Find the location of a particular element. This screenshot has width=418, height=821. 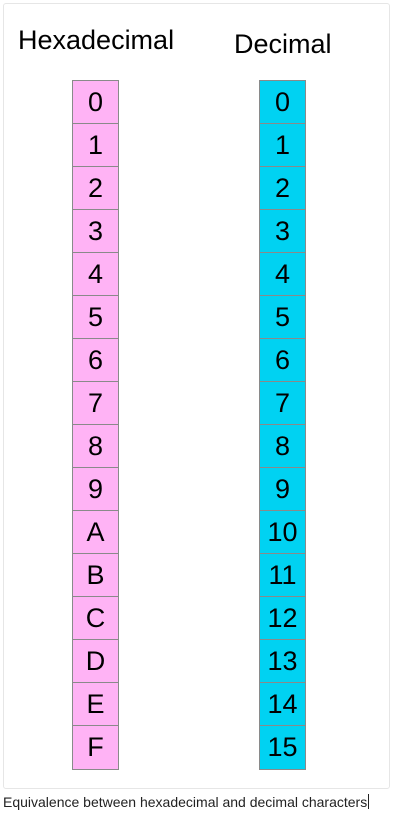

dec-cell: 5 is located at coordinates (282, 317).